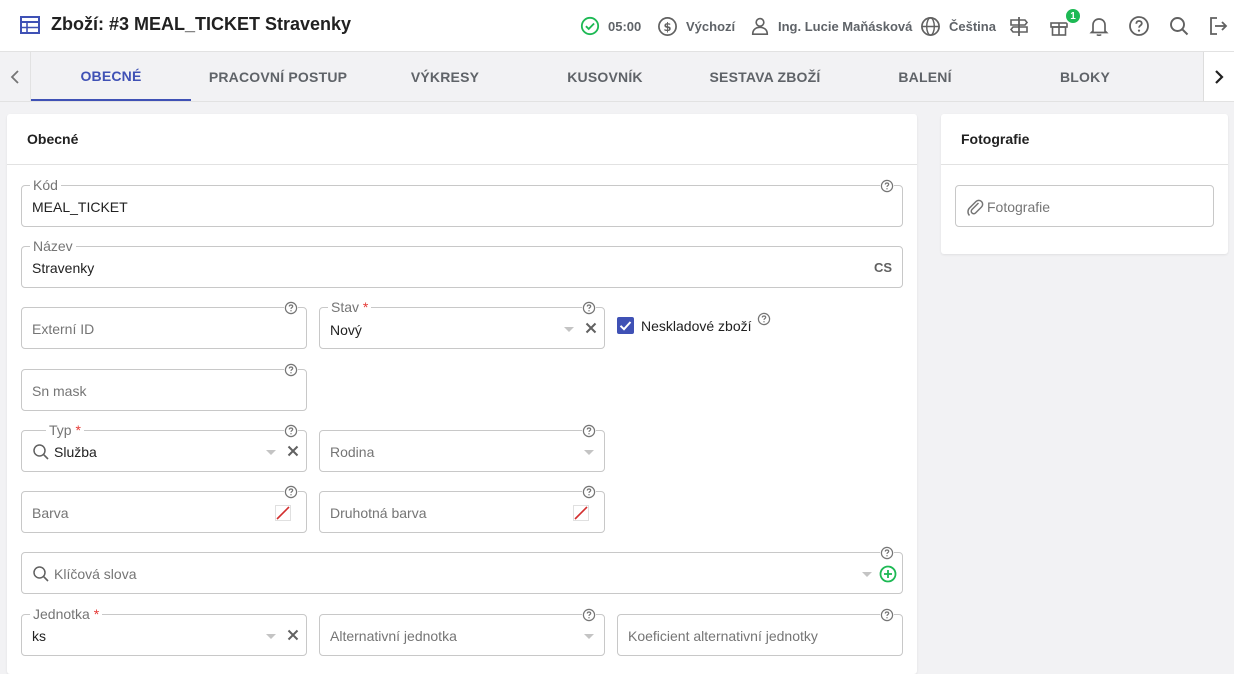 This screenshot has width=1234, height=674. What do you see at coordinates (590, 26) in the screenshot?
I see `check-circle-icon` at bounding box center [590, 26].